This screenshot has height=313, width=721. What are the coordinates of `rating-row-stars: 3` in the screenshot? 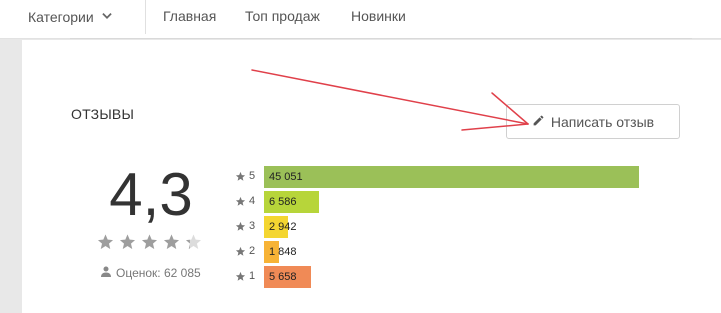 It's located at (252, 226).